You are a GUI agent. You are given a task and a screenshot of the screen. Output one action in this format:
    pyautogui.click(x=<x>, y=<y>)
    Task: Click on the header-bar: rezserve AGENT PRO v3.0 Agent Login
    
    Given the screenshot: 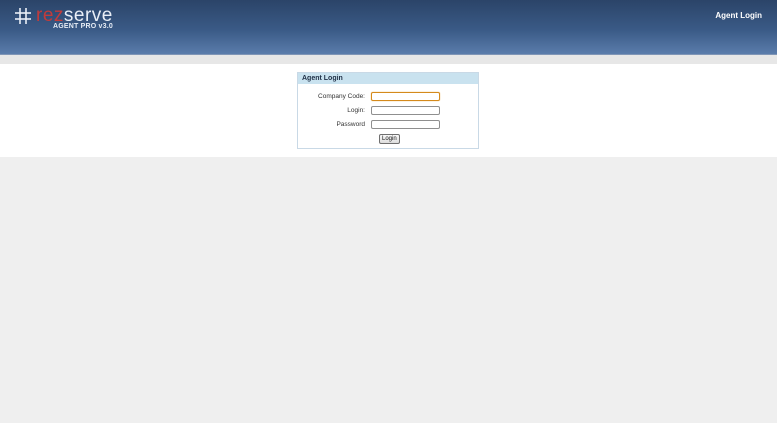 What is the action you would take?
    pyautogui.click(x=388, y=27)
    